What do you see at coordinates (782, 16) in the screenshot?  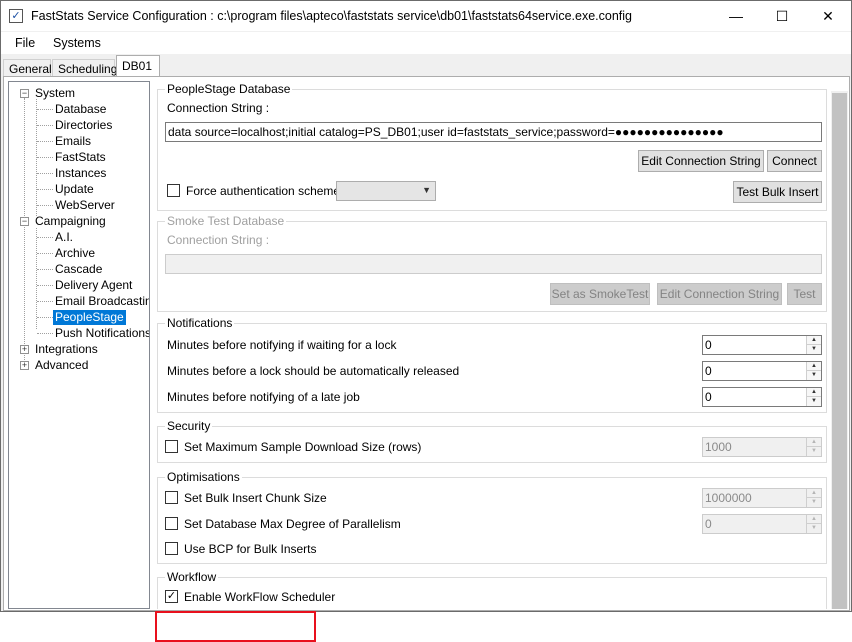 I see `maximize-button: ☐` at bounding box center [782, 16].